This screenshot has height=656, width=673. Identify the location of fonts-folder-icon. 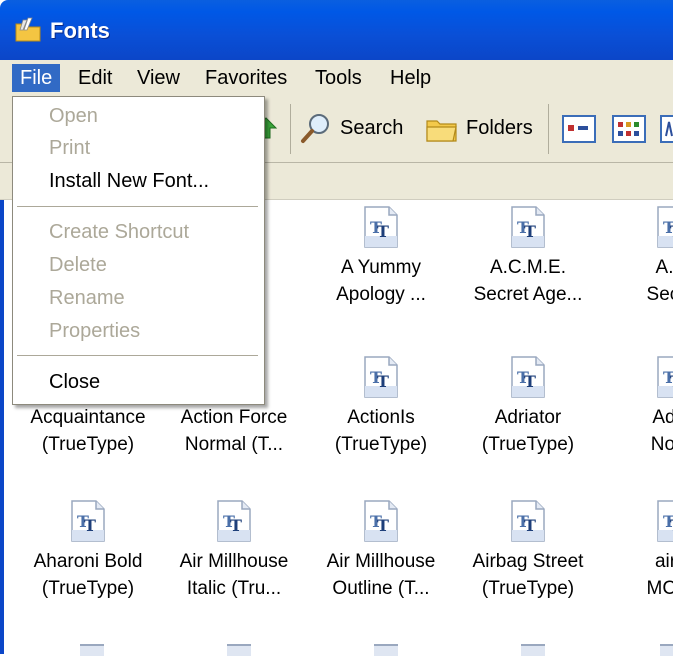
(28, 29).